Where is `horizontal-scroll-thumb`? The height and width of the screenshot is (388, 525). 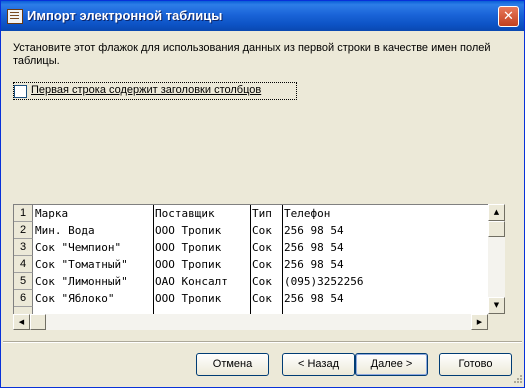 horizontal-scroll-thumb is located at coordinates (38, 322).